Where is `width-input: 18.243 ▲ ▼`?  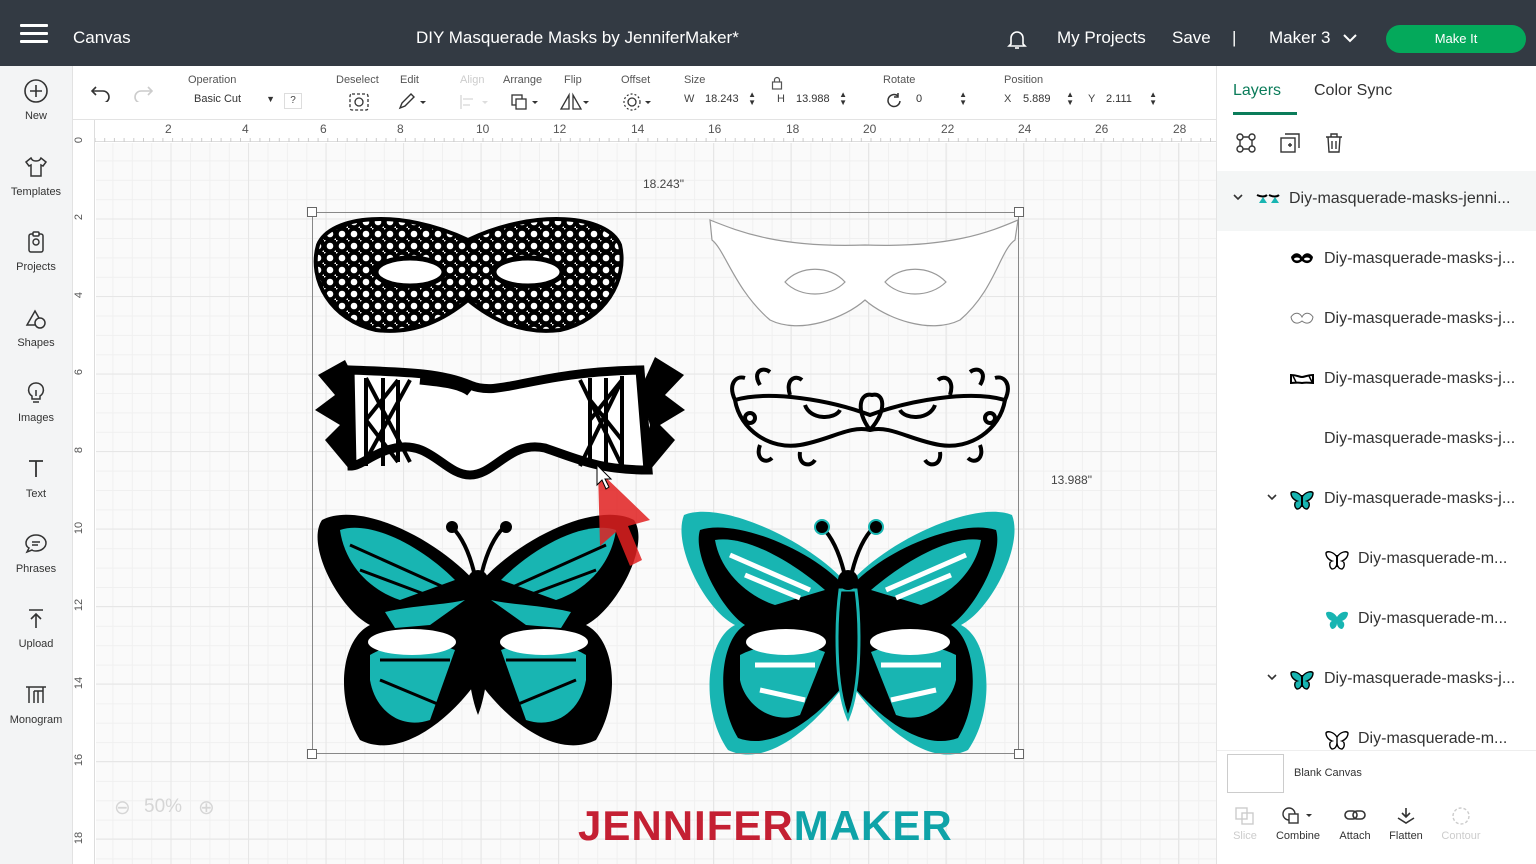 width-input: 18.243 ▲ ▼ is located at coordinates (730, 100).